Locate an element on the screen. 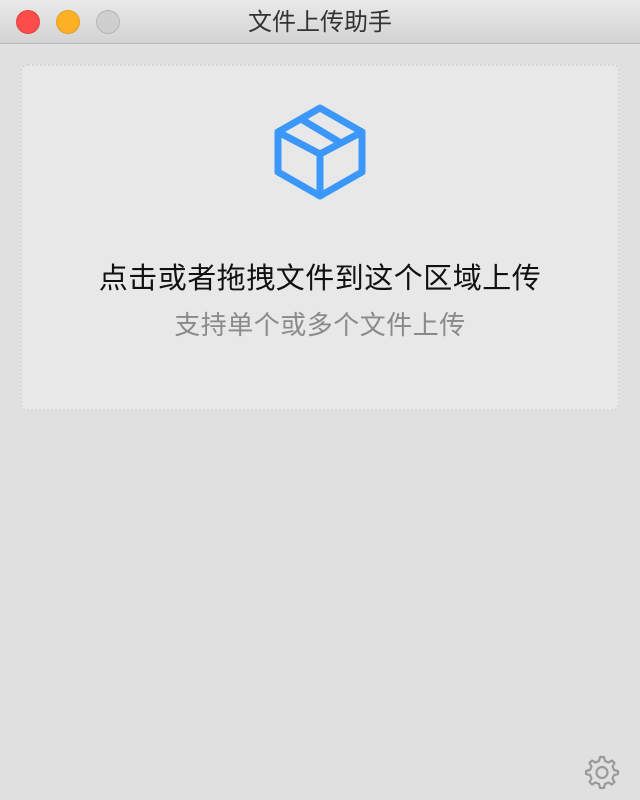  window-title: 文件上传助手 is located at coordinates (320, 22).